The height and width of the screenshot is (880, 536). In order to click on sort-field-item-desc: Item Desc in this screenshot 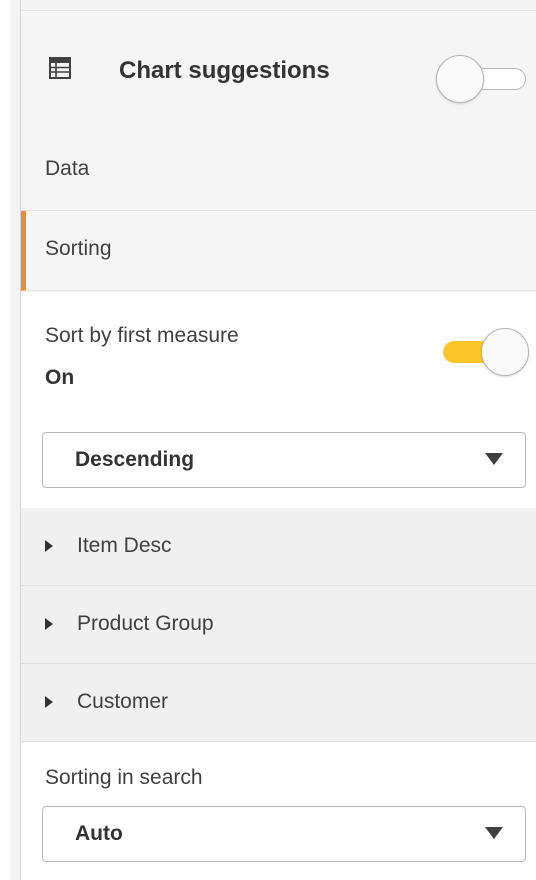, I will do `click(278, 547)`.